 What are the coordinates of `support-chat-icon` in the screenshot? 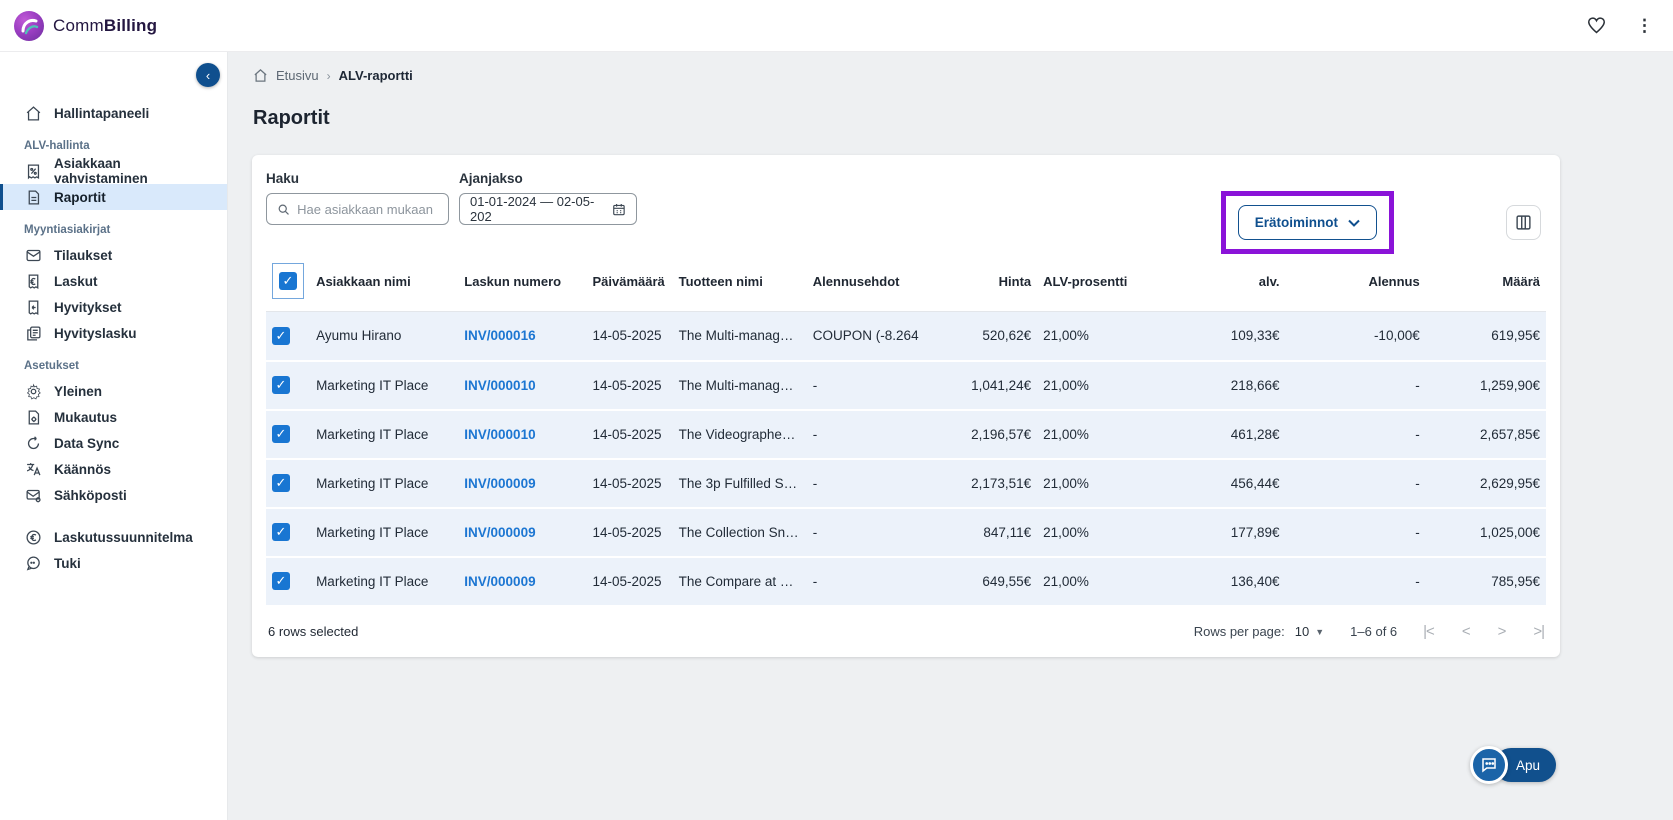 It's located at (33, 563).